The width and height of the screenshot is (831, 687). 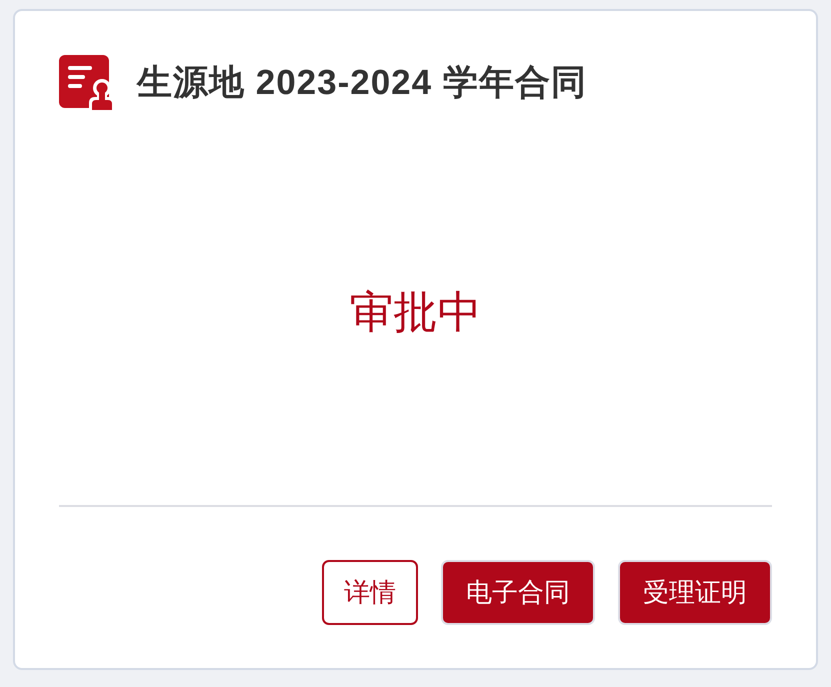 What do you see at coordinates (86, 82) in the screenshot?
I see `document-stamp-icon` at bounding box center [86, 82].